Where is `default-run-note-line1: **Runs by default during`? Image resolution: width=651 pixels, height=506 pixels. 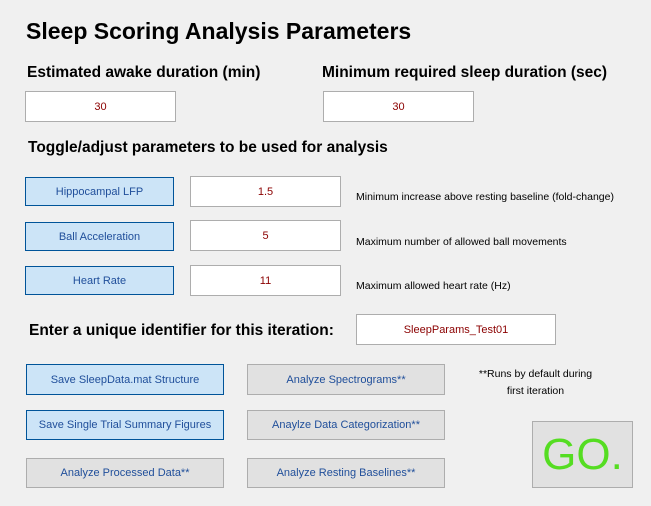 default-run-note-line1: **Runs by default during is located at coordinates (535, 374).